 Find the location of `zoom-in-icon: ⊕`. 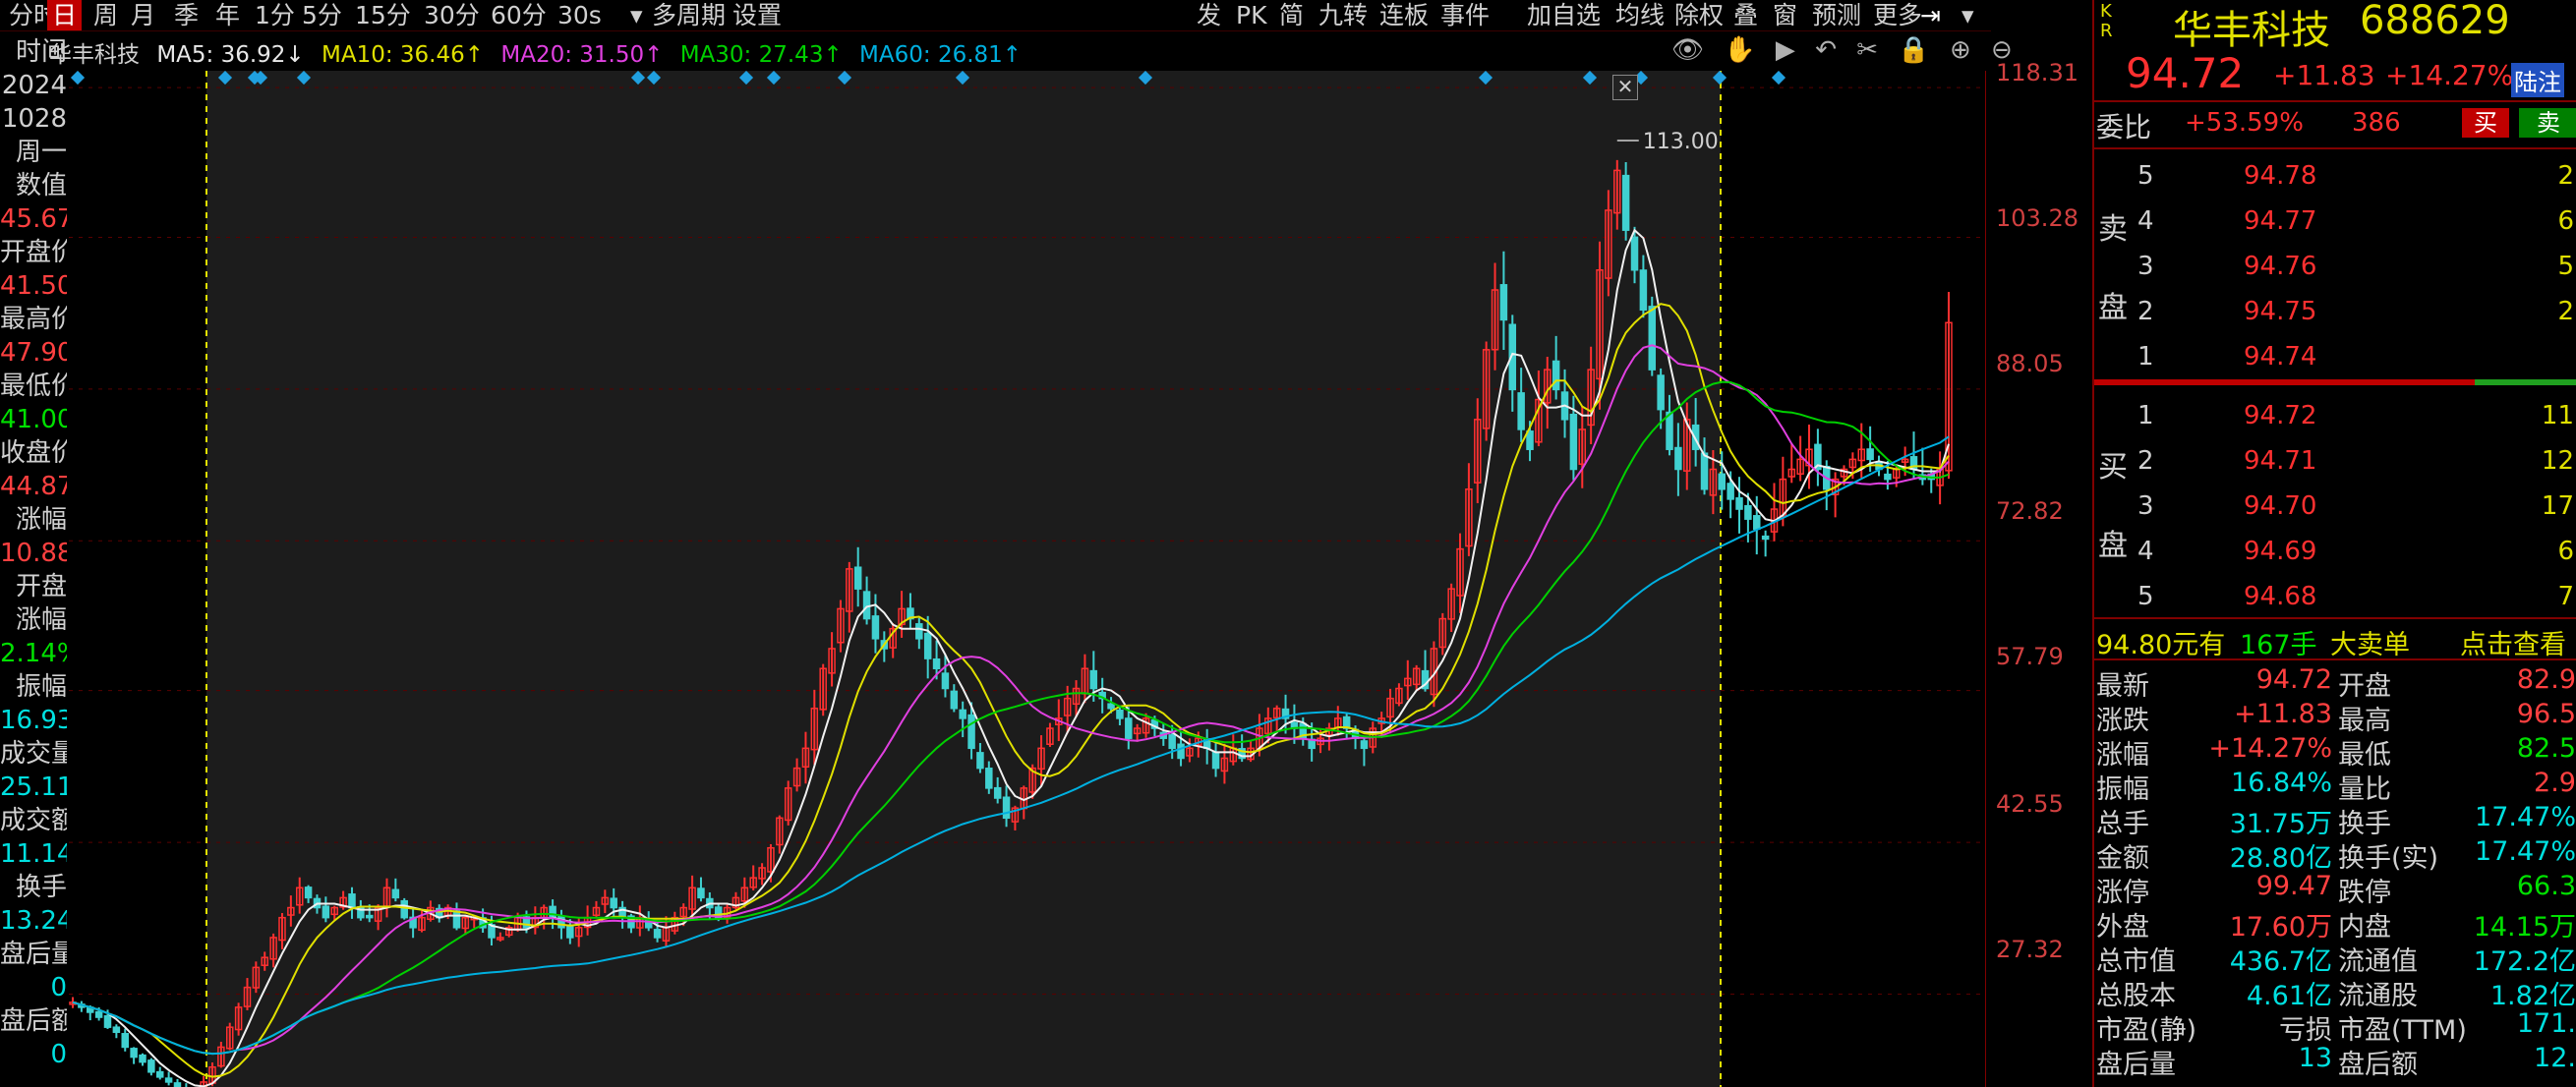

zoom-in-icon: ⊕ is located at coordinates (1960, 50).